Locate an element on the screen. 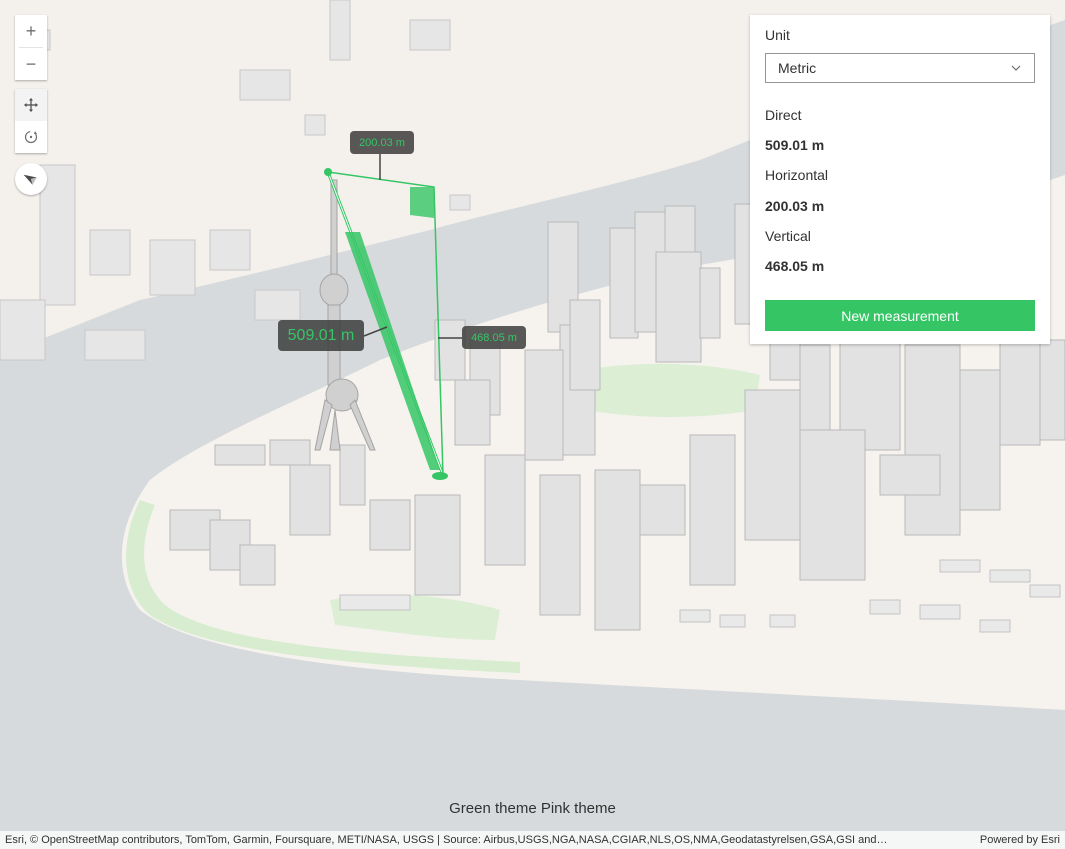  pan-icon is located at coordinates (31, 105).